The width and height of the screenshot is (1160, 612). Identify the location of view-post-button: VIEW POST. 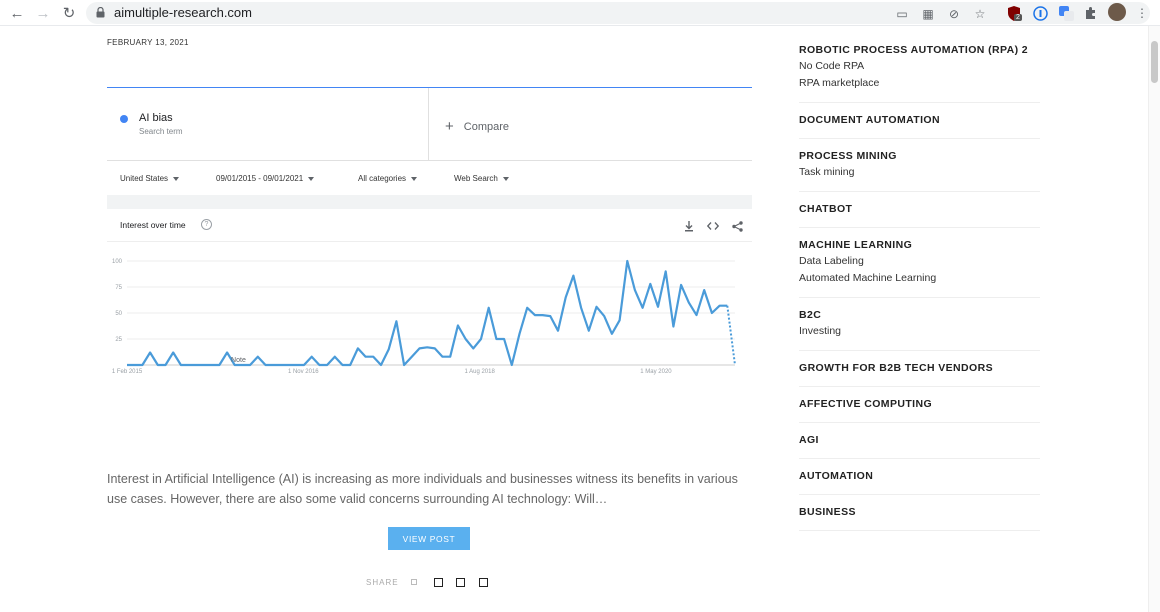
(429, 538).